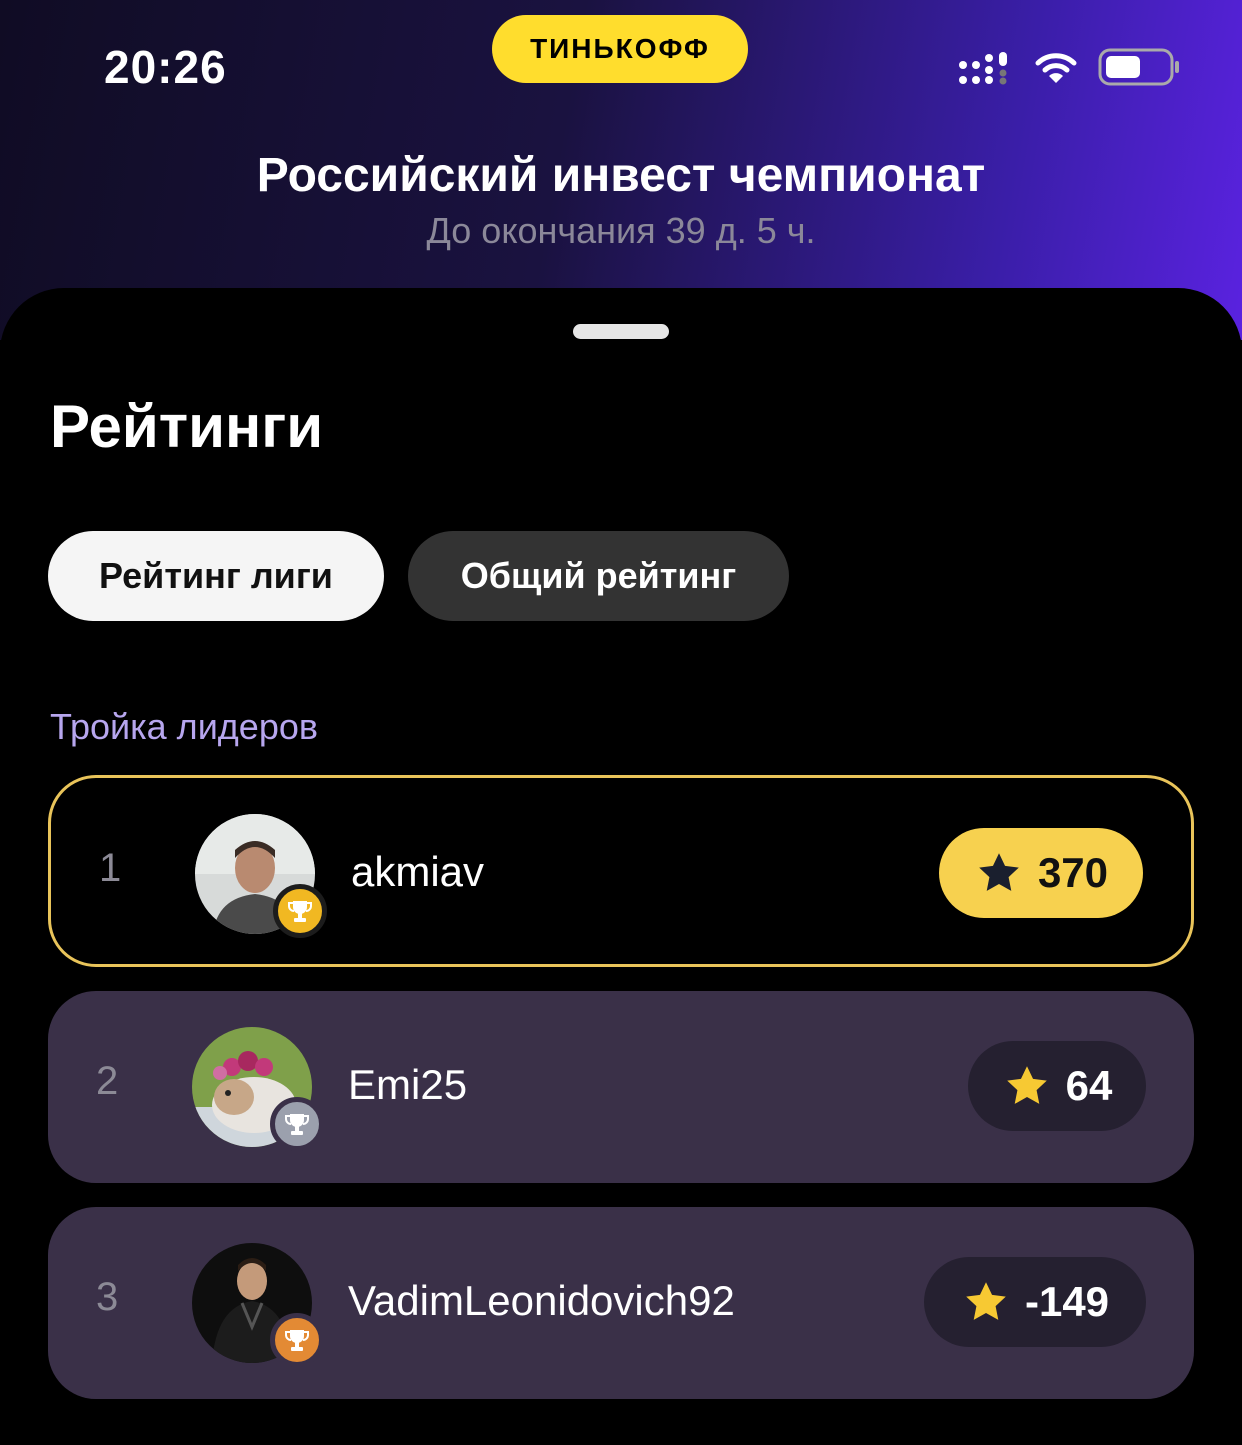 Image resolution: width=1242 pixels, height=1445 pixels. I want to click on score-value: -149, so click(1067, 1301).